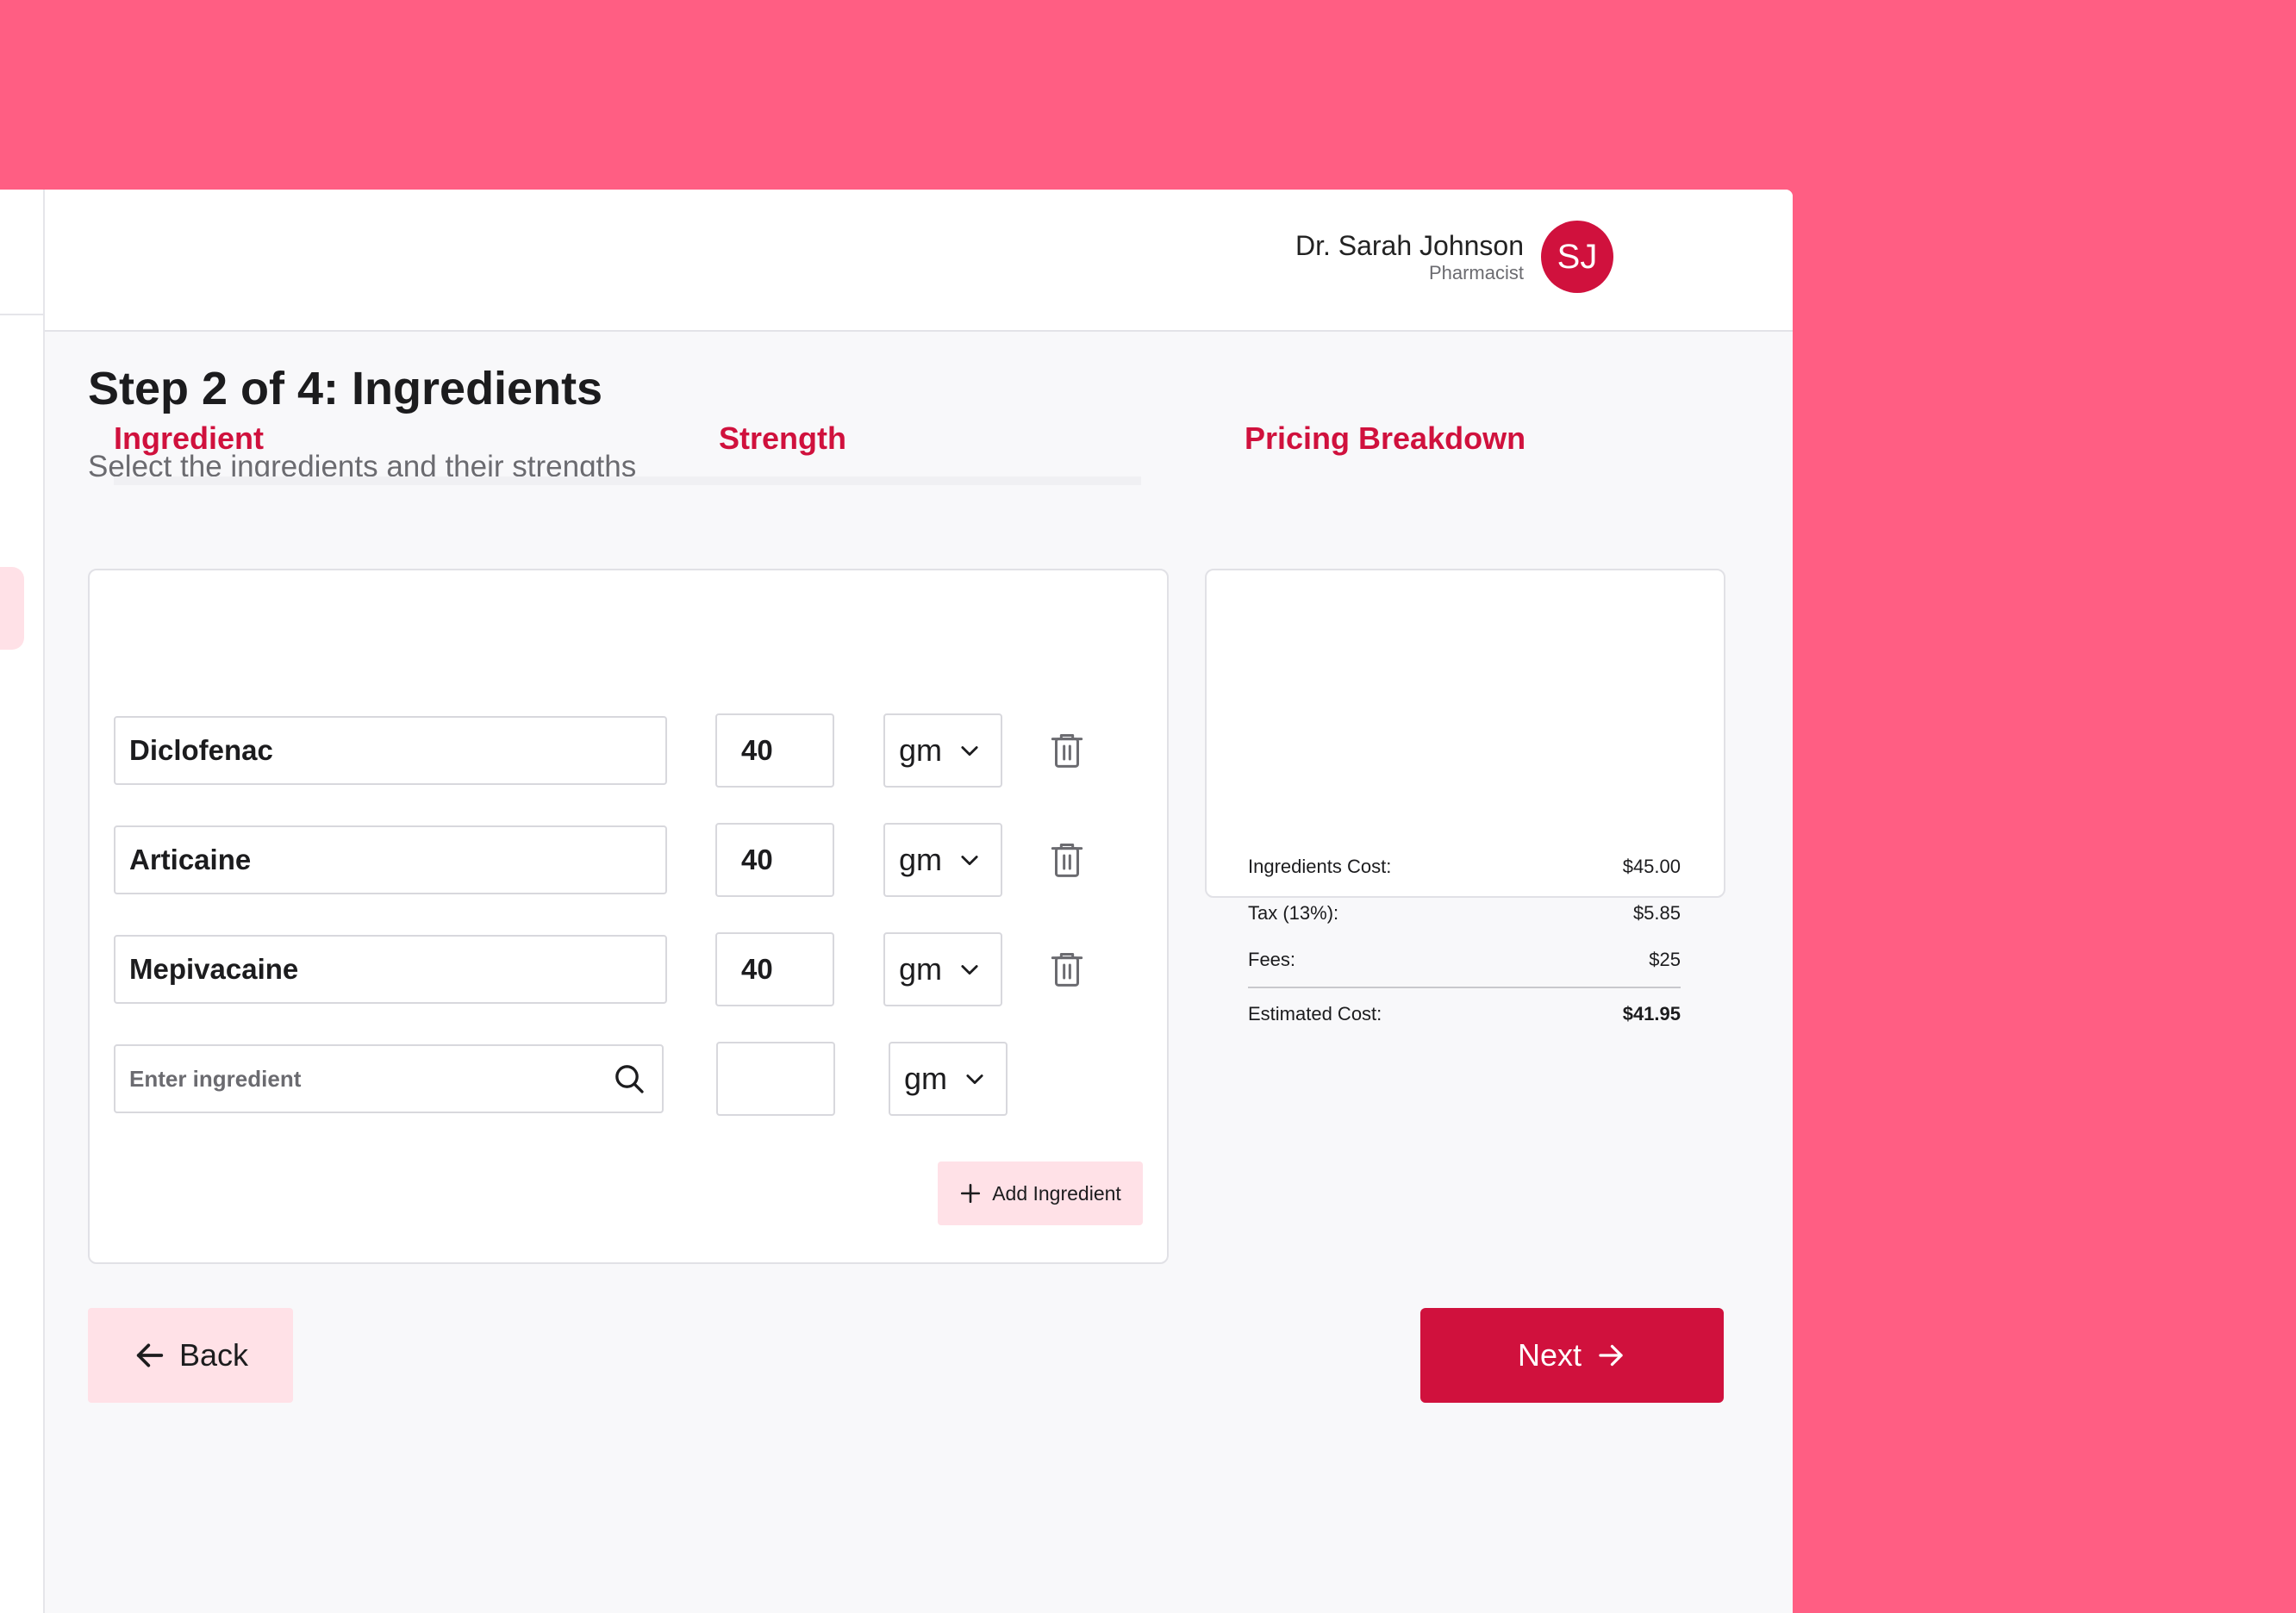 This screenshot has width=2296, height=1613. What do you see at coordinates (1409, 245) in the screenshot?
I see `user-name: Dr. Sarah Johnson` at bounding box center [1409, 245].